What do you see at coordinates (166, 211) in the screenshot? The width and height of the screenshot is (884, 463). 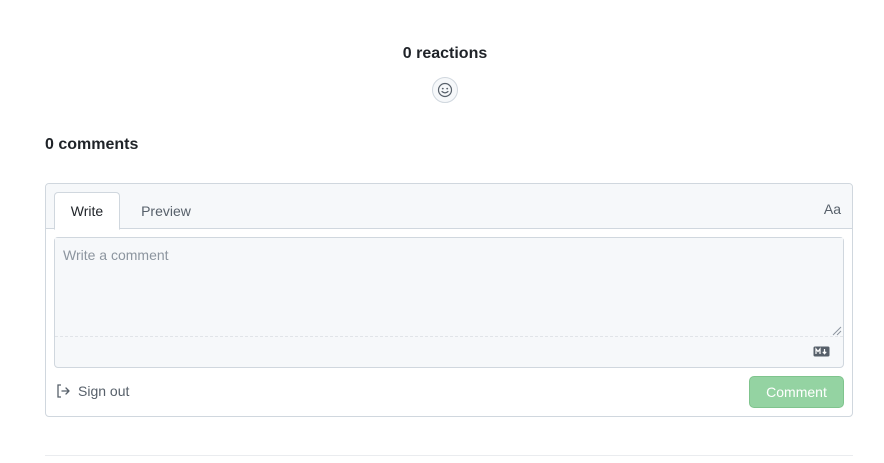 I see `tab-preview: Preview` at bounding box center [166, 211].